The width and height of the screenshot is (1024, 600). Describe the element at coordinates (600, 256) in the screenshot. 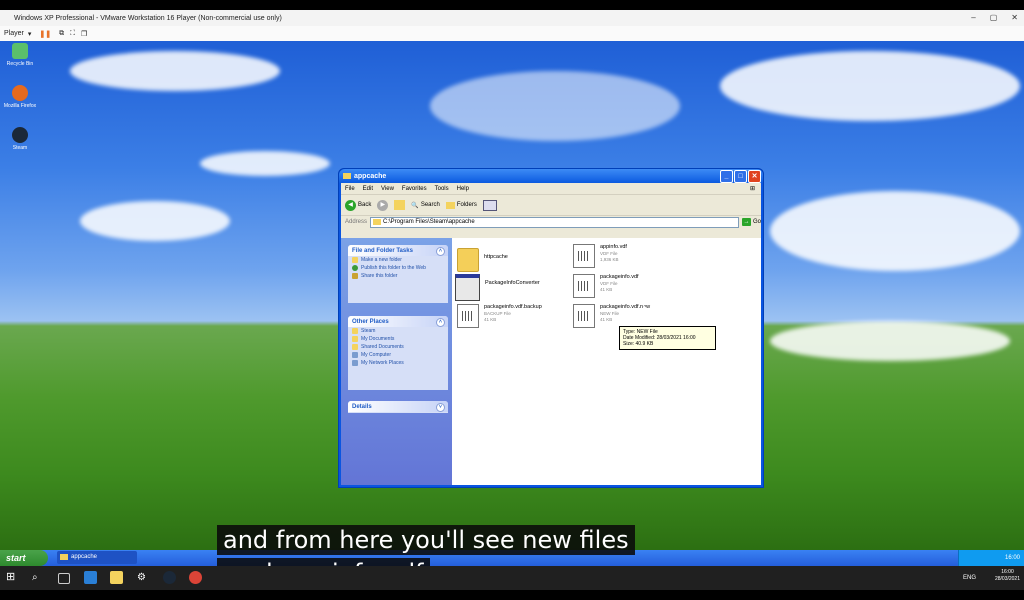

I see `file-item: appinfo.vdf VDF File 1,936 KB` at that location.